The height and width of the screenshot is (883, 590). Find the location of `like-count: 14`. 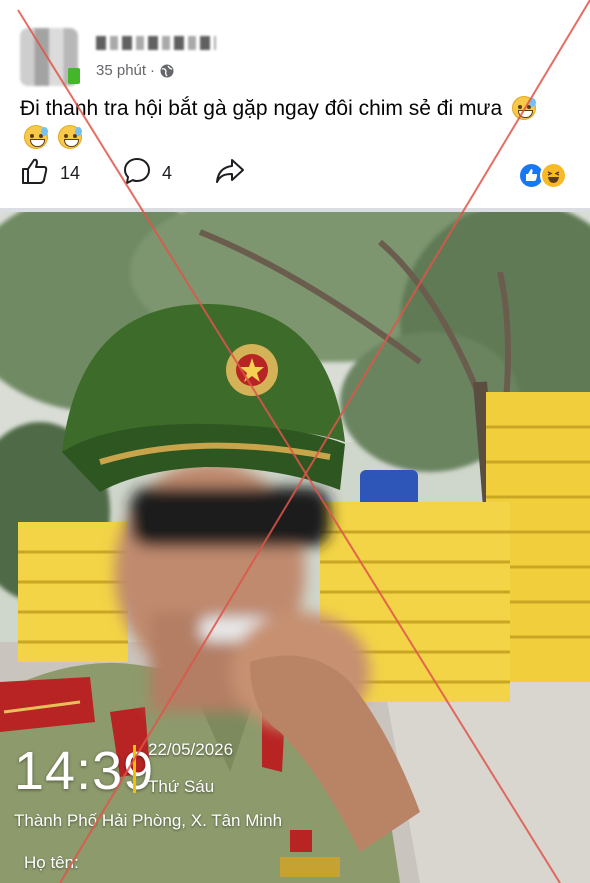

like-count: 14 is located at coordinates (70, 173).